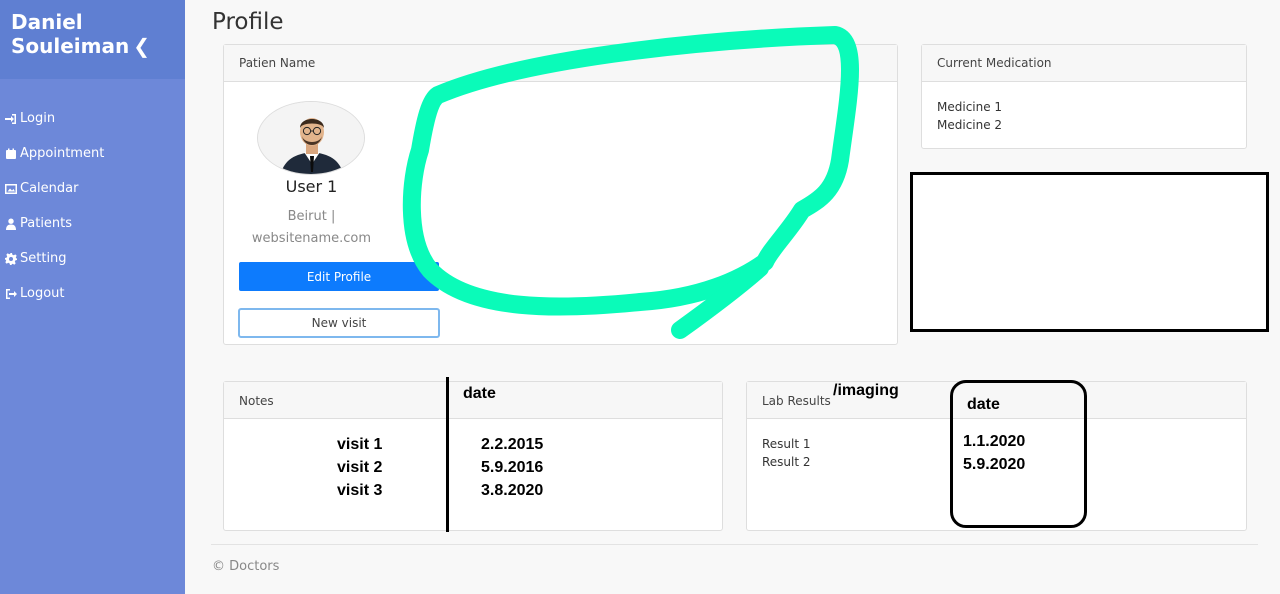 The width and height of the screenshot is (1280, 594). What do you see at coordinates (246, 566) in the screenshot?
I see `footer-copyright: © Doctors` at bounding box center [246, 566].